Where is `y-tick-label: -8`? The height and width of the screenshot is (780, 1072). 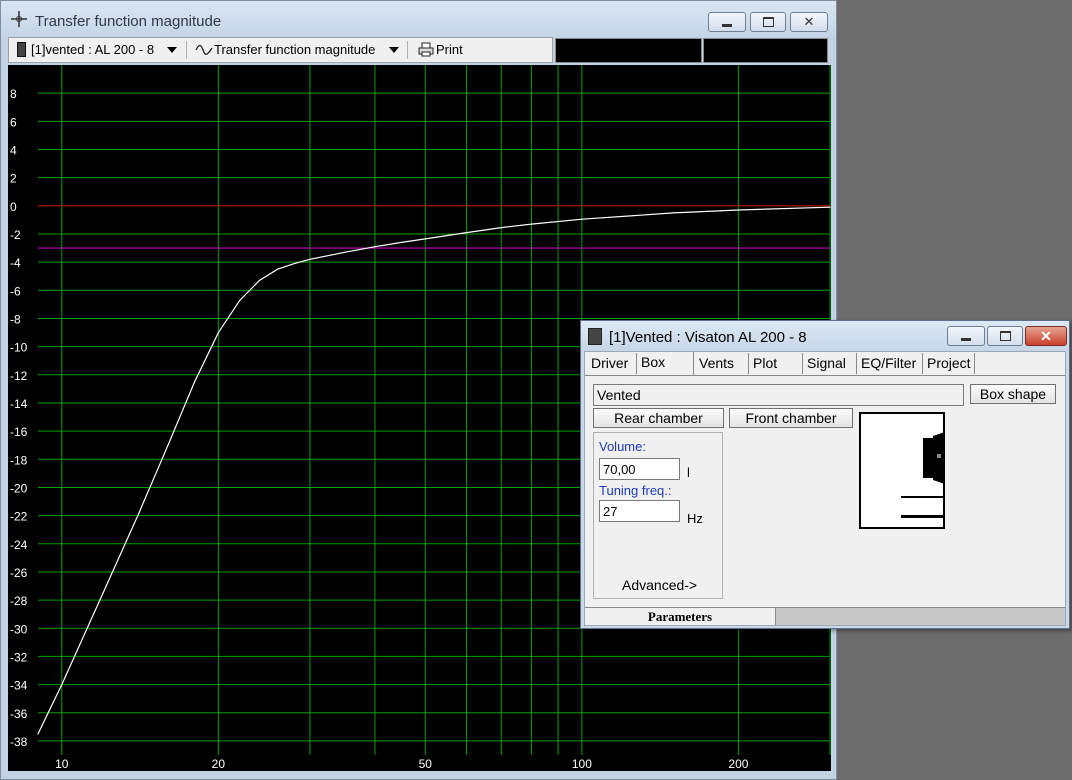 y-tick-label: -8 is located at coordinates (15, 319).